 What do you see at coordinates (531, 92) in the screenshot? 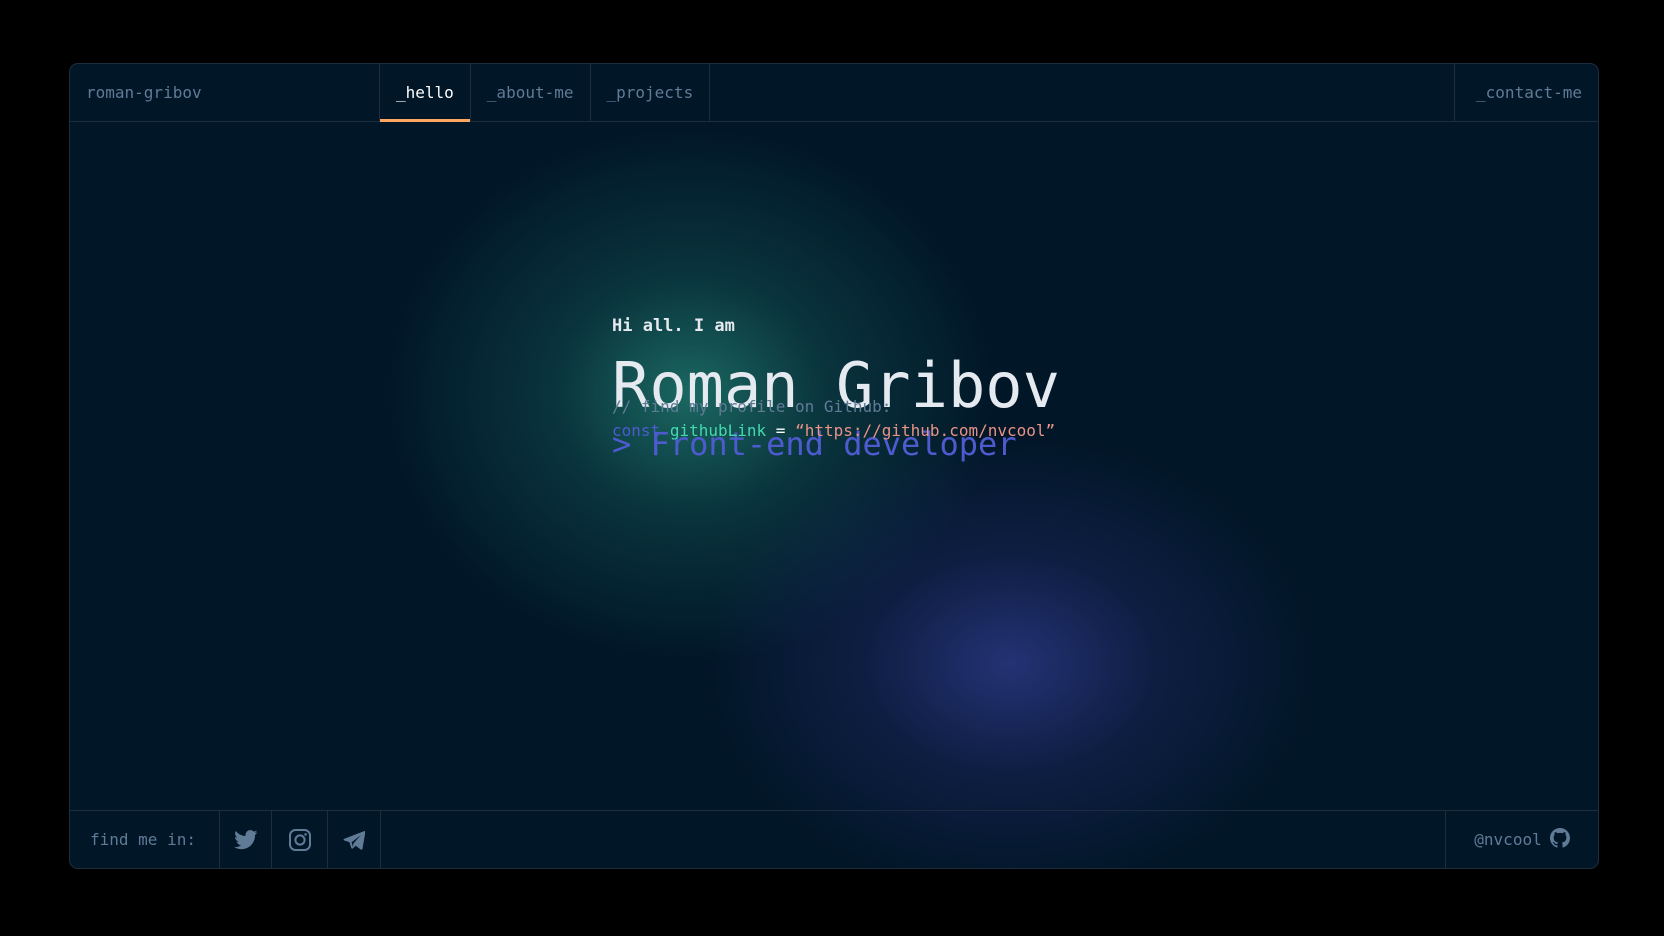
I see `tab-about-me: _about-me` at bounding box center [531, 92].